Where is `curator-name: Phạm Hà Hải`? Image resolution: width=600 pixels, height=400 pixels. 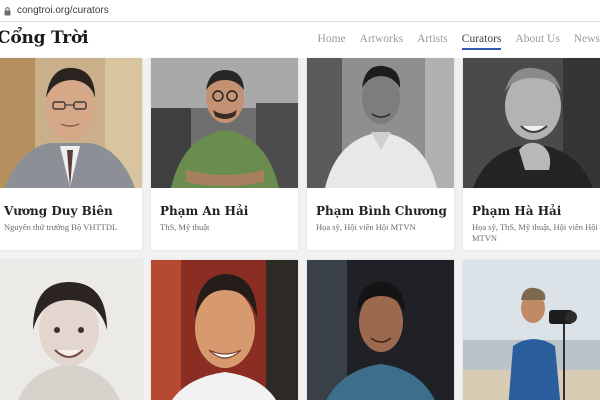 curator-name: Phạm Hà Hải is located at coordinates (517, 211).